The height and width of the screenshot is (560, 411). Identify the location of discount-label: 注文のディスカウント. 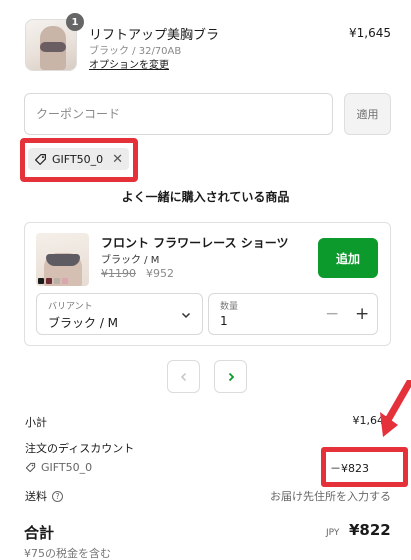
(80, 448).